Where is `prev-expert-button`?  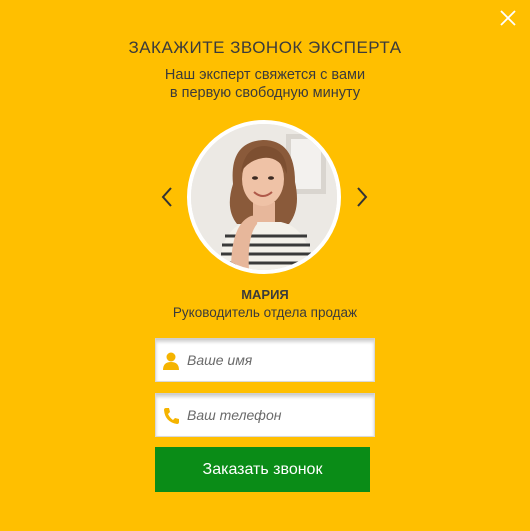 prev-expert-button is located at coordinates (167, 197).